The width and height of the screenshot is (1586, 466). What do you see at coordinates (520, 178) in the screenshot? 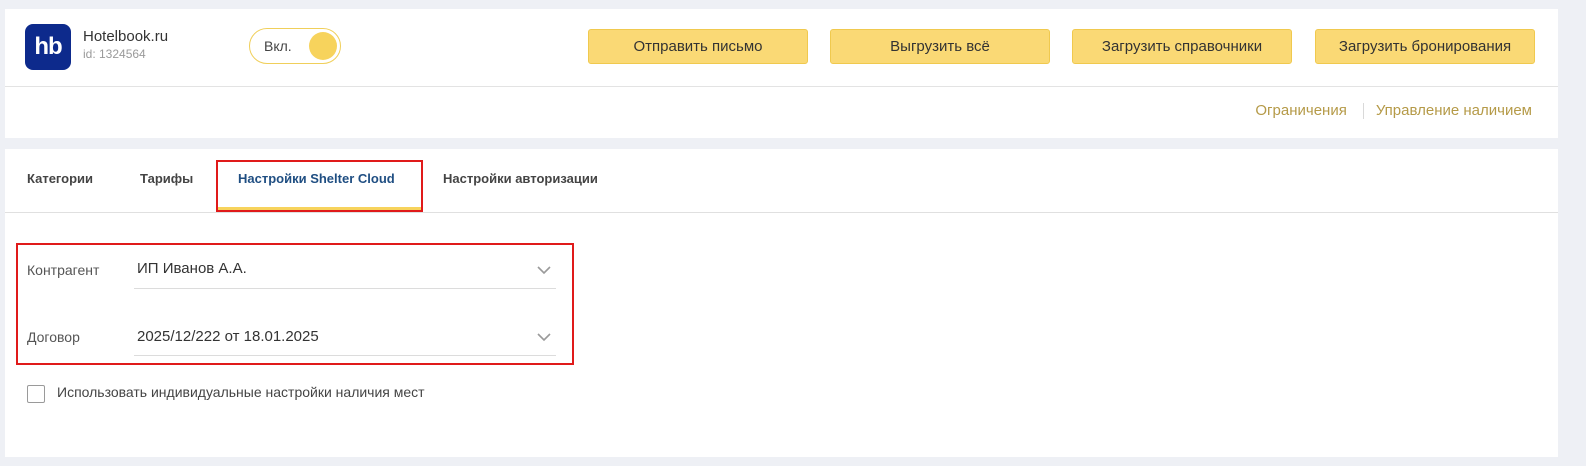
I see `tab-auth-settings: Настройки авторизации` at bounding box center [520, 178].